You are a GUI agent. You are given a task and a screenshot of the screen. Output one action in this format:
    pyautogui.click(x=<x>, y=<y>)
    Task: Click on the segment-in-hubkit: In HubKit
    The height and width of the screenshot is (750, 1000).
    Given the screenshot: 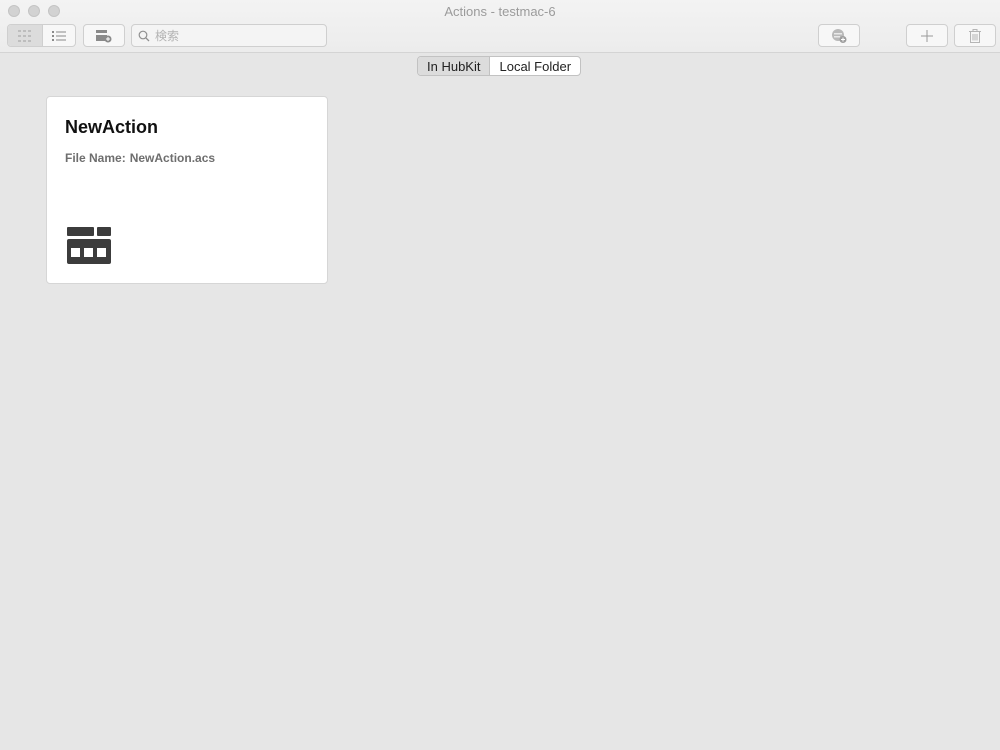 What is the action you would take?
    pyautogui.click(x=454, y=66)
    